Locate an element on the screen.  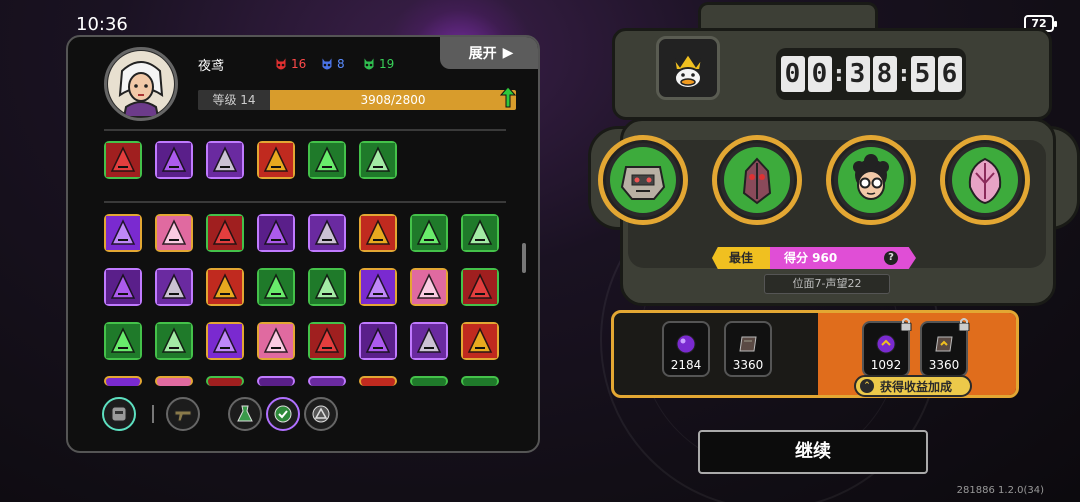
info-icon: ? is located at coordinates (891, 258).